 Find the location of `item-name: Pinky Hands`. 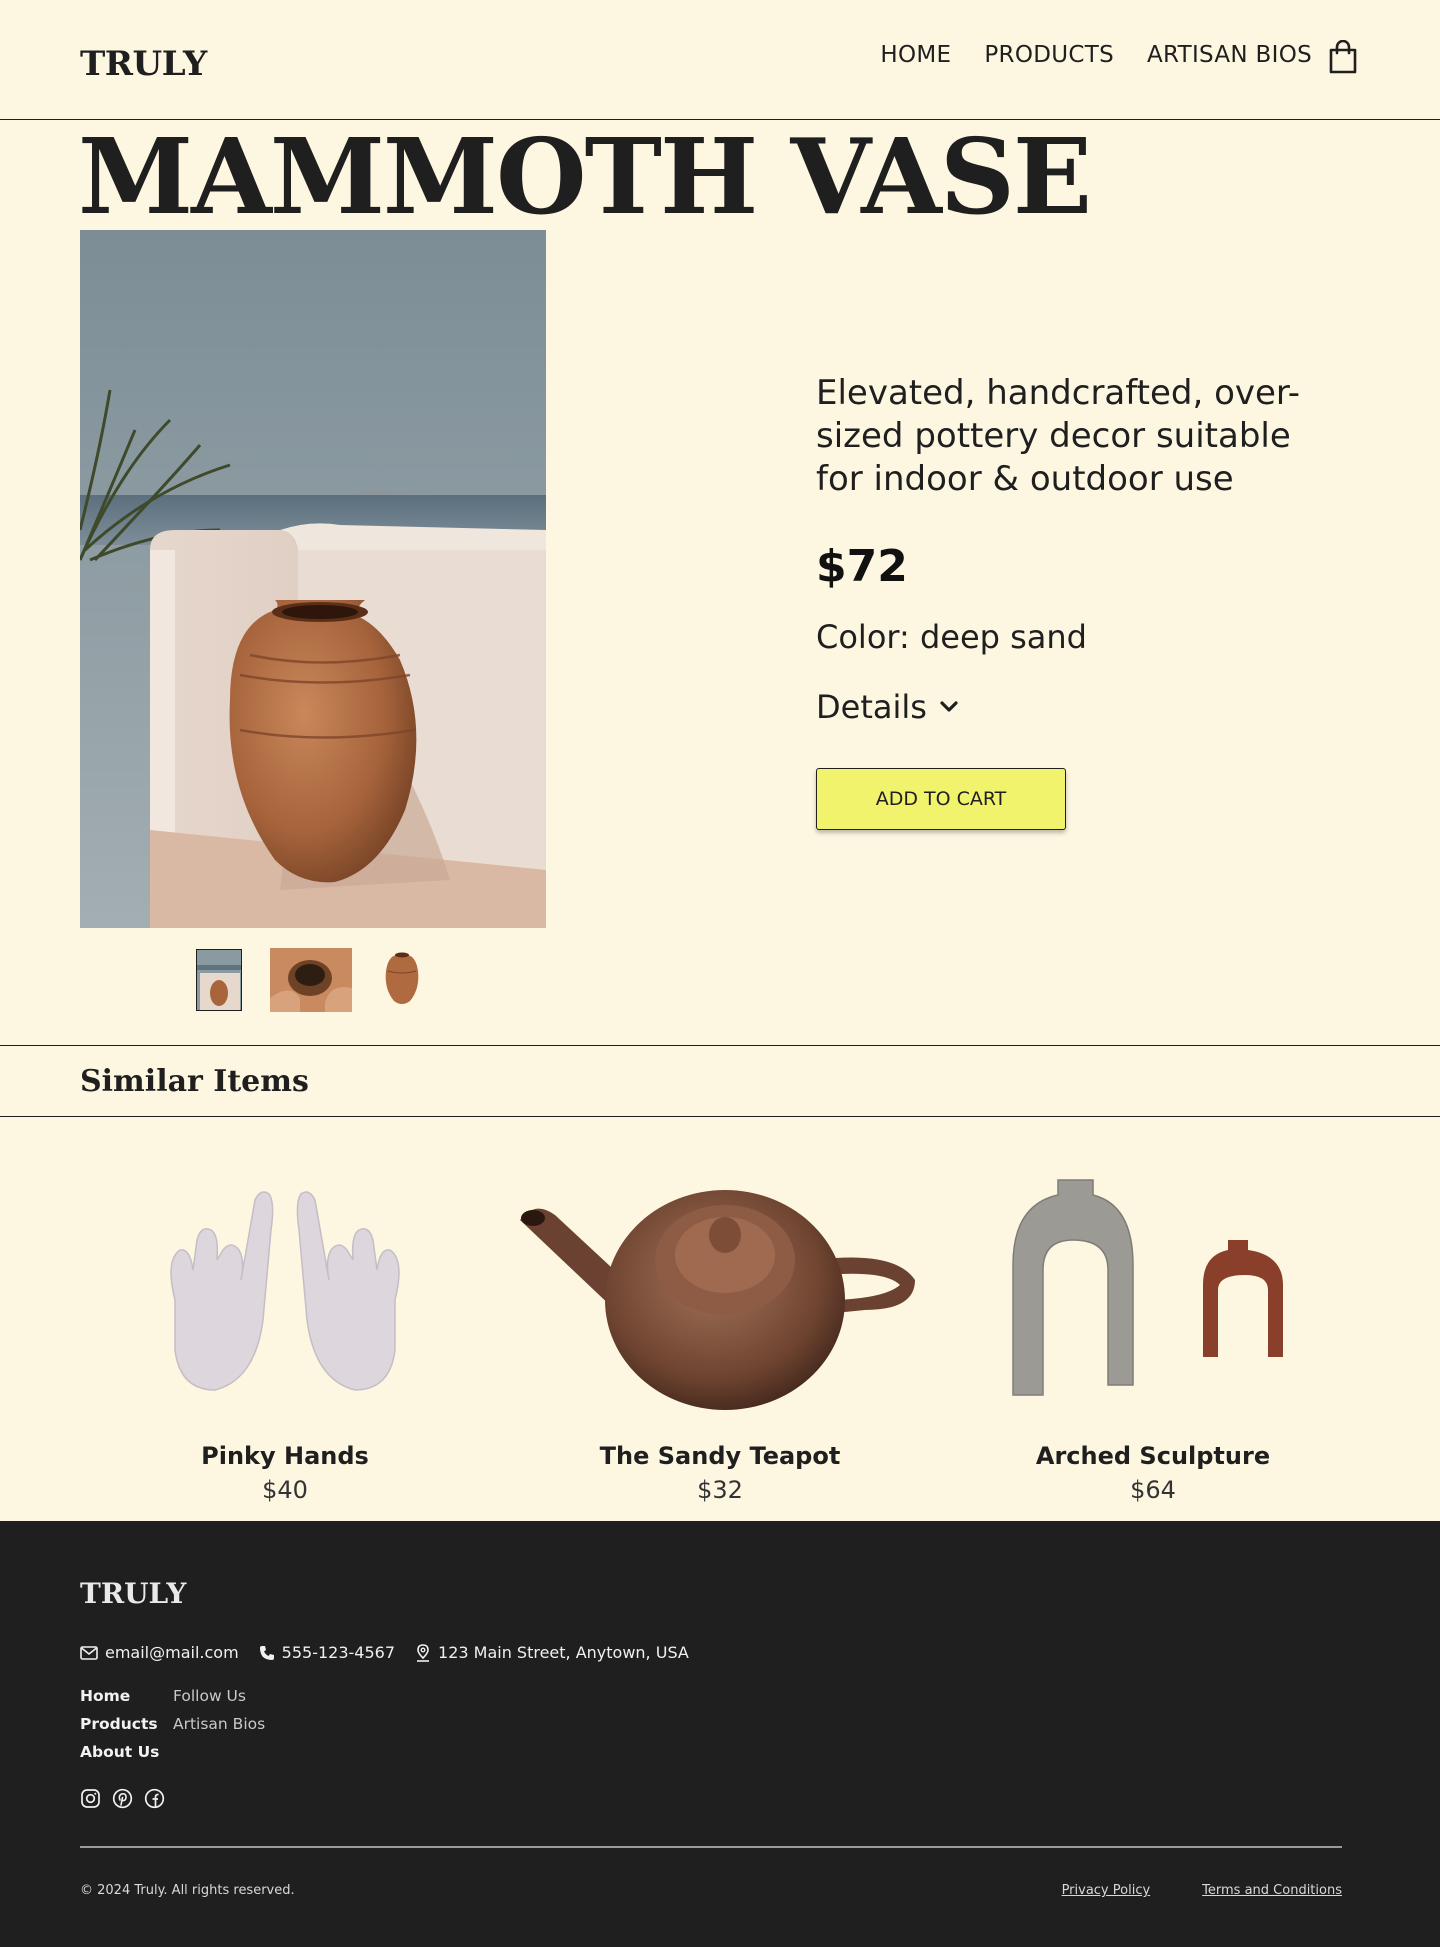

item-name: Pinky Hands is located at coordinates (285, 1456).